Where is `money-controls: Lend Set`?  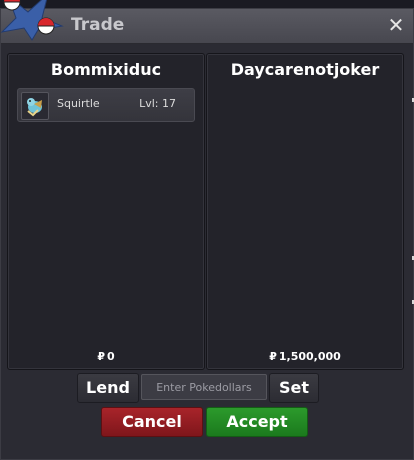 money-controls: Lend Set is located at coordinates (207, 388).